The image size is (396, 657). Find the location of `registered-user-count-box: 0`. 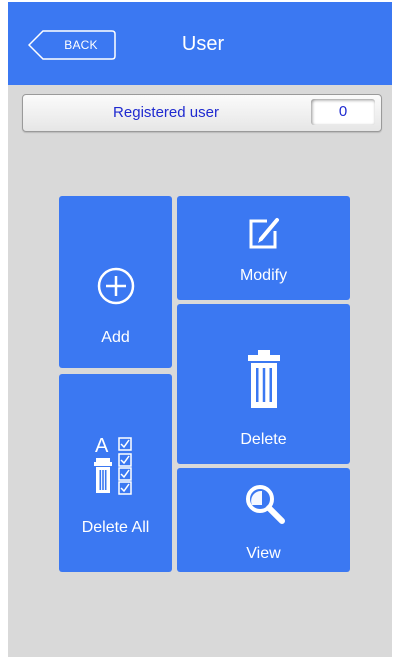

registered-user-count-box: 0 is located at coordinates (343, 112).